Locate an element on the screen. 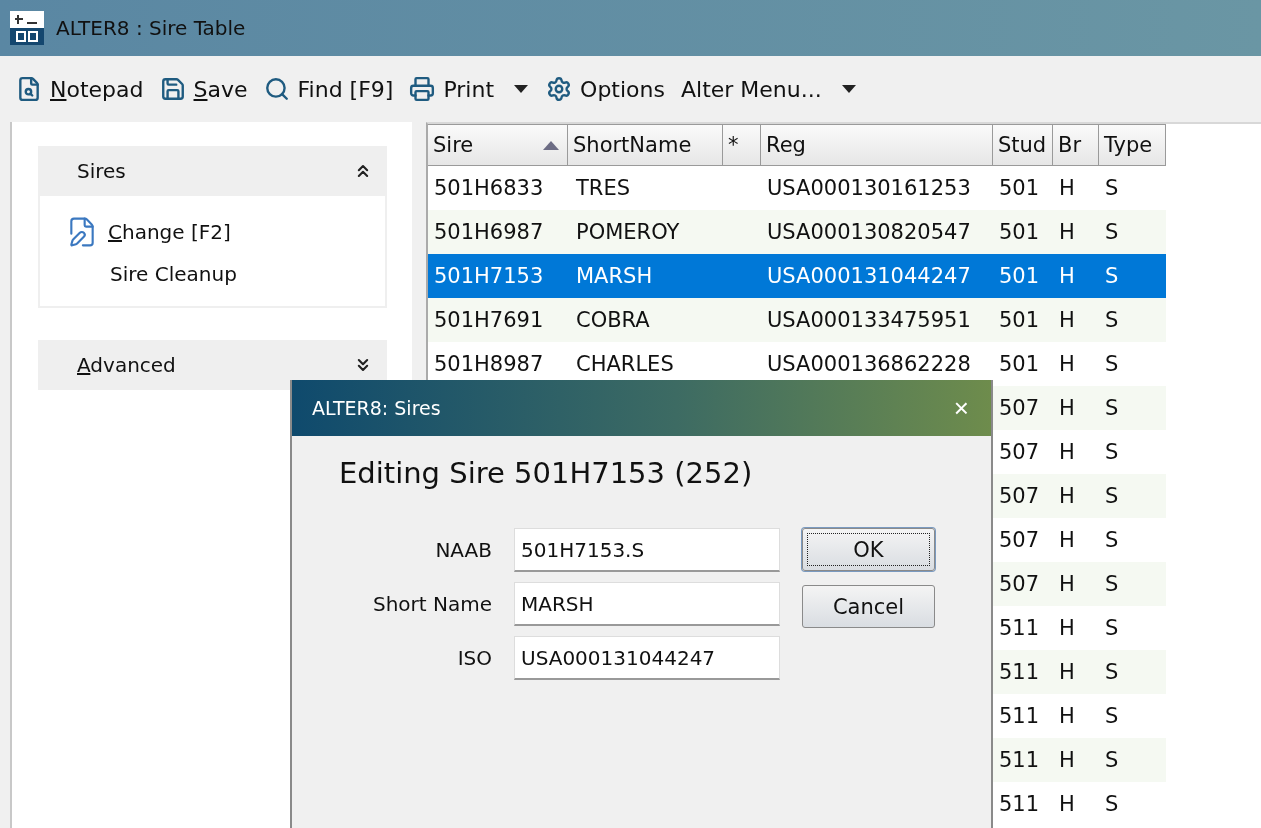  field-label: NAAB is located at coordinates (463, 550).